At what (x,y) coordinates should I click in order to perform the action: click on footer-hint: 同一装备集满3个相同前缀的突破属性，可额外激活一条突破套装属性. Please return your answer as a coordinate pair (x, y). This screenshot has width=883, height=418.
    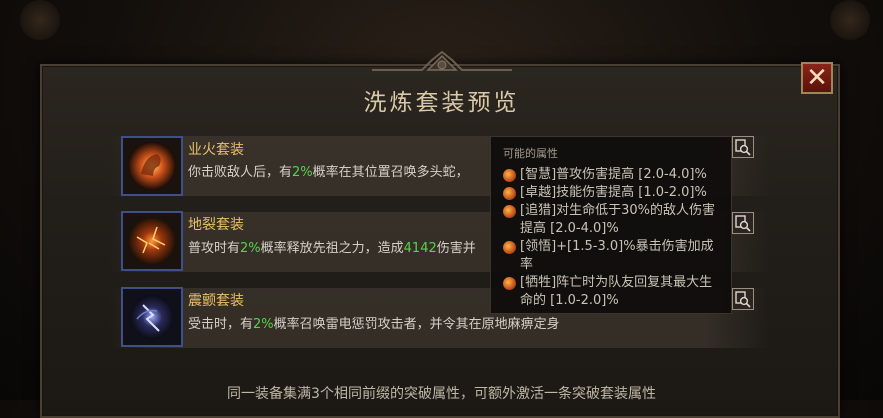
    Looking at the image, I should click on (441, 394).